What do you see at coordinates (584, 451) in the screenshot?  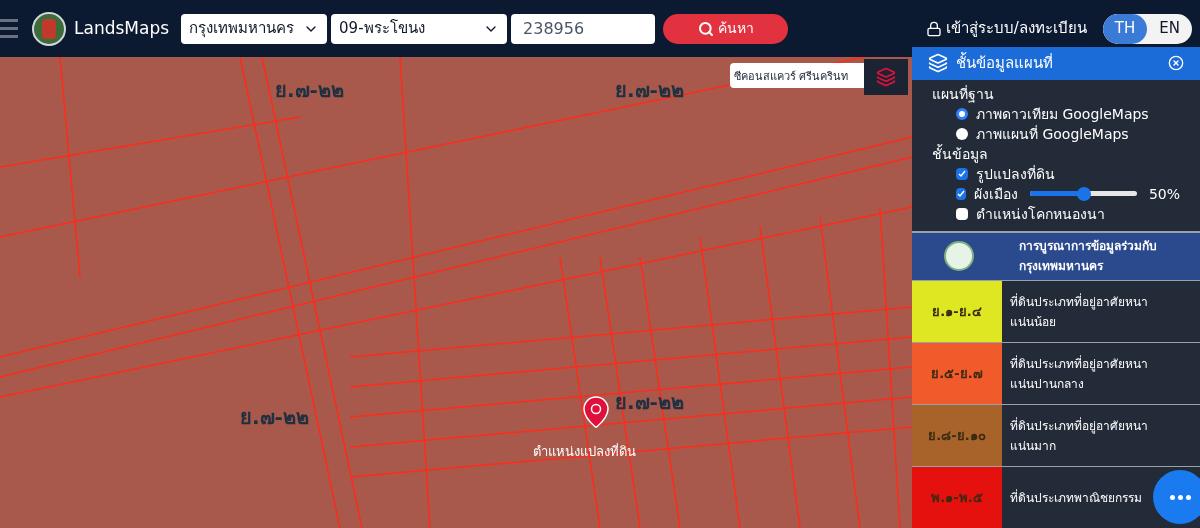 I see `marker-label: ตำแหน่งแปลงที่ดิน` at bounding box center [584, 451].